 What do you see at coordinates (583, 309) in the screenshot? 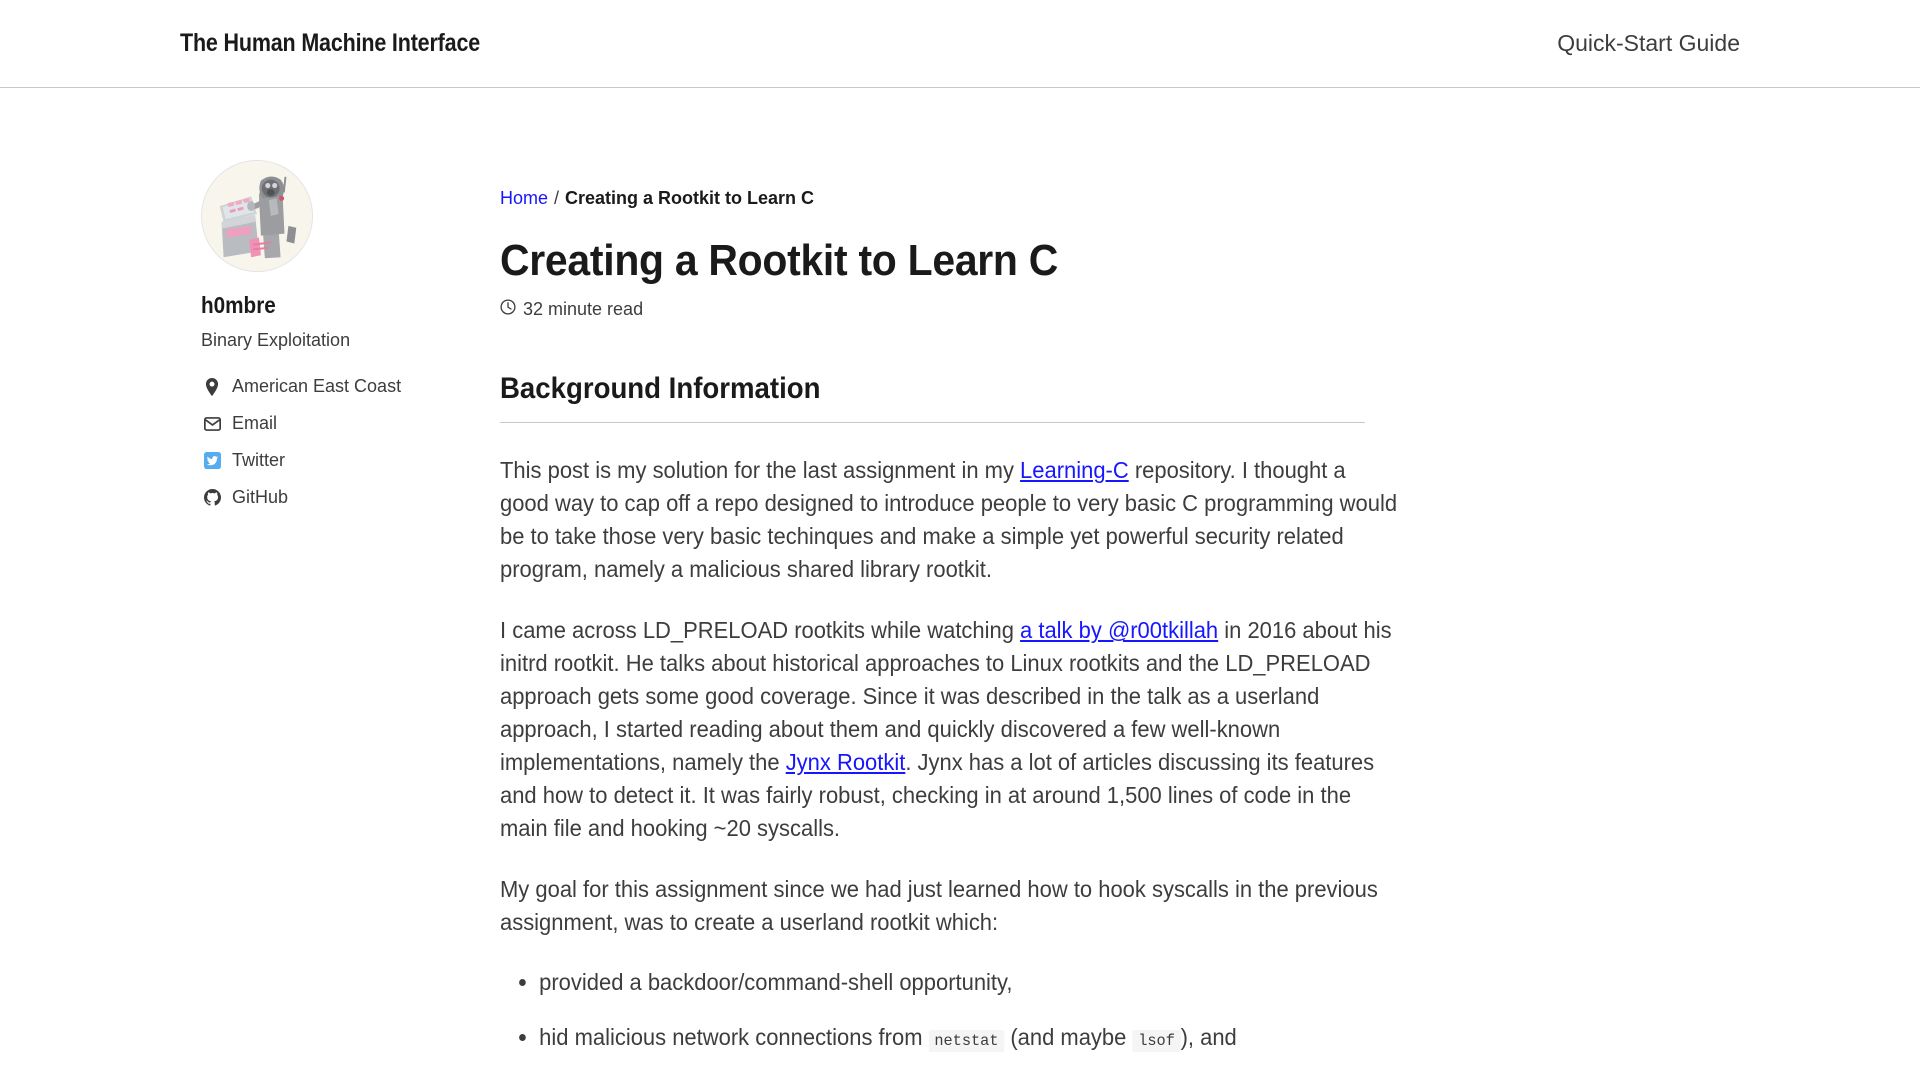
I see `read-time-label: 32 minute read` at bounding box center [583, 309].